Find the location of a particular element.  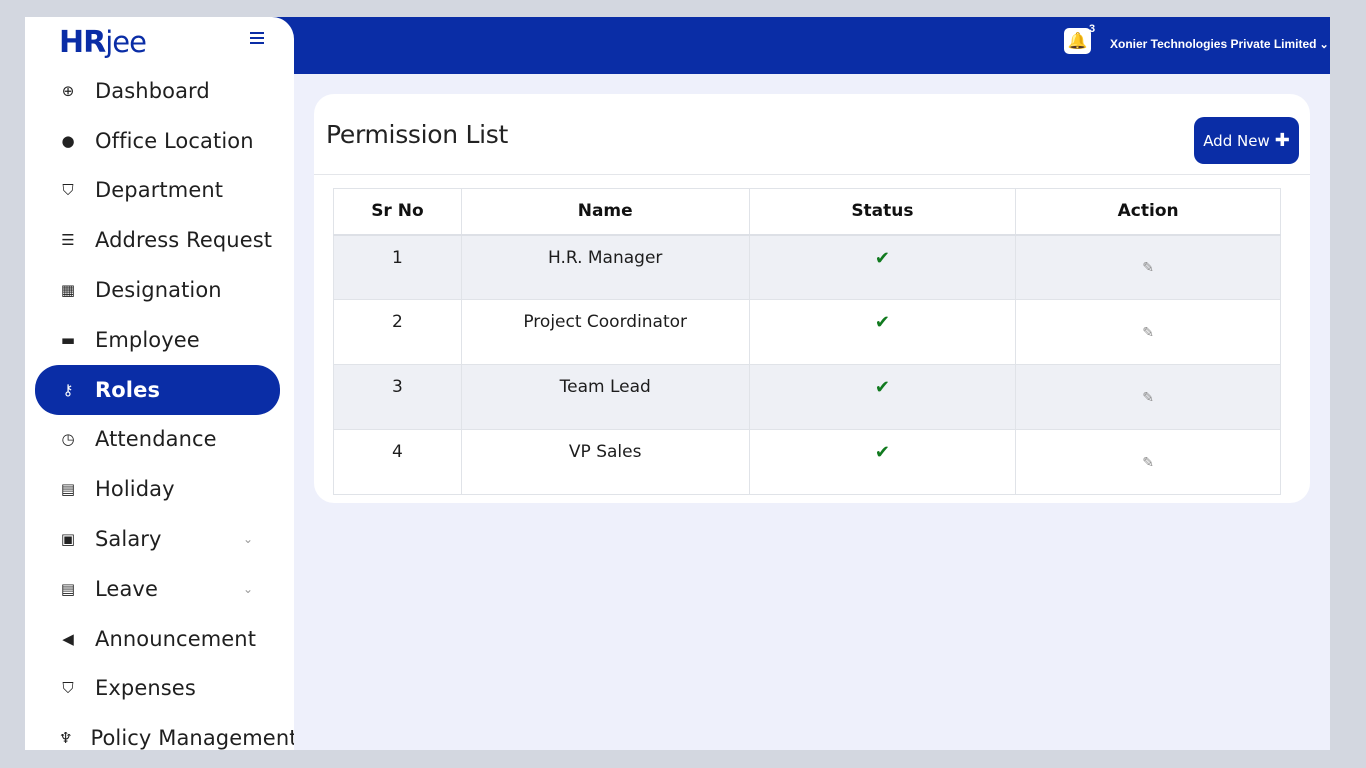

sidebar-item-leave: ▤ Leave ⌄ is located at coordinates (159, 589).